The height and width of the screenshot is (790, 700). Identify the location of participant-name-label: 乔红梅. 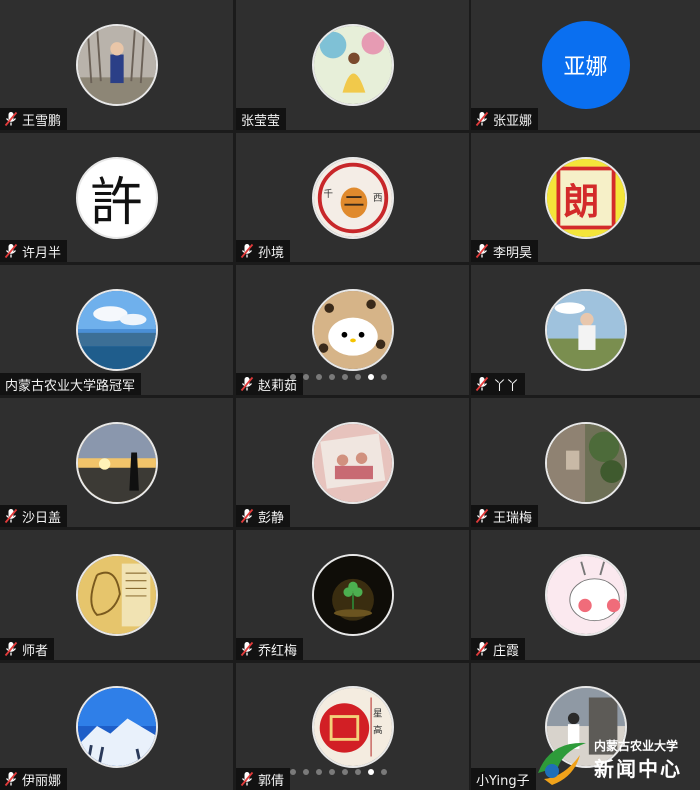
(270, 649).